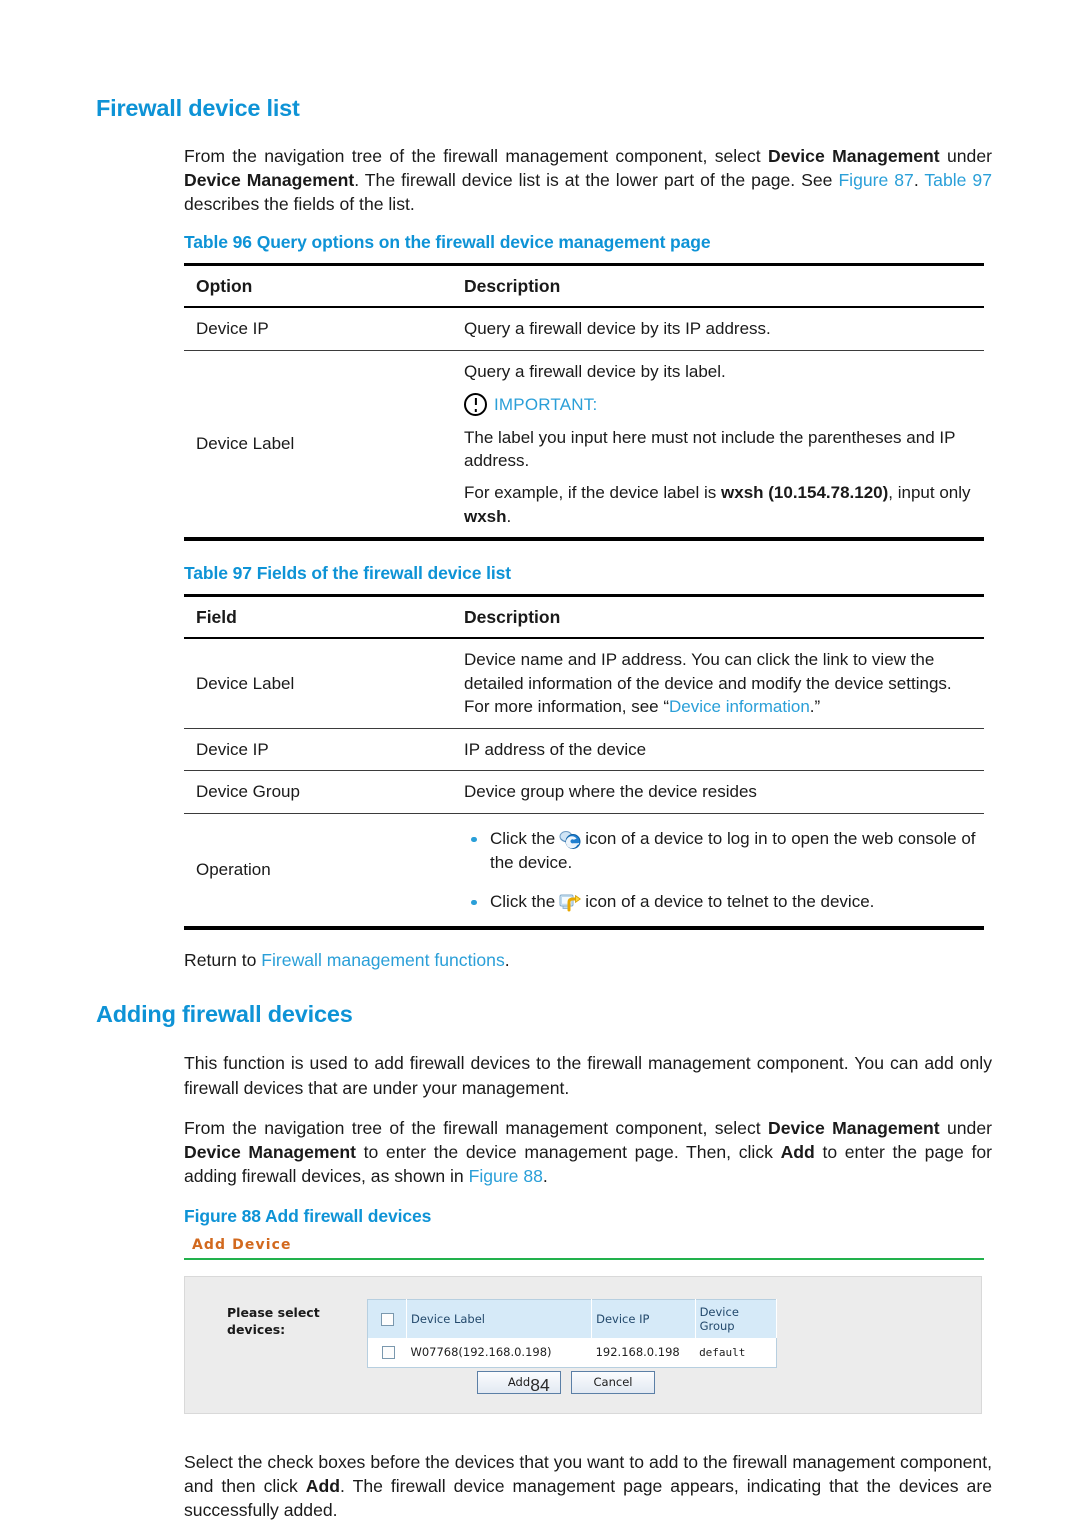  Describe the element at coordinates (475, 405) in the screenshot. I see `important-icon` at that location.